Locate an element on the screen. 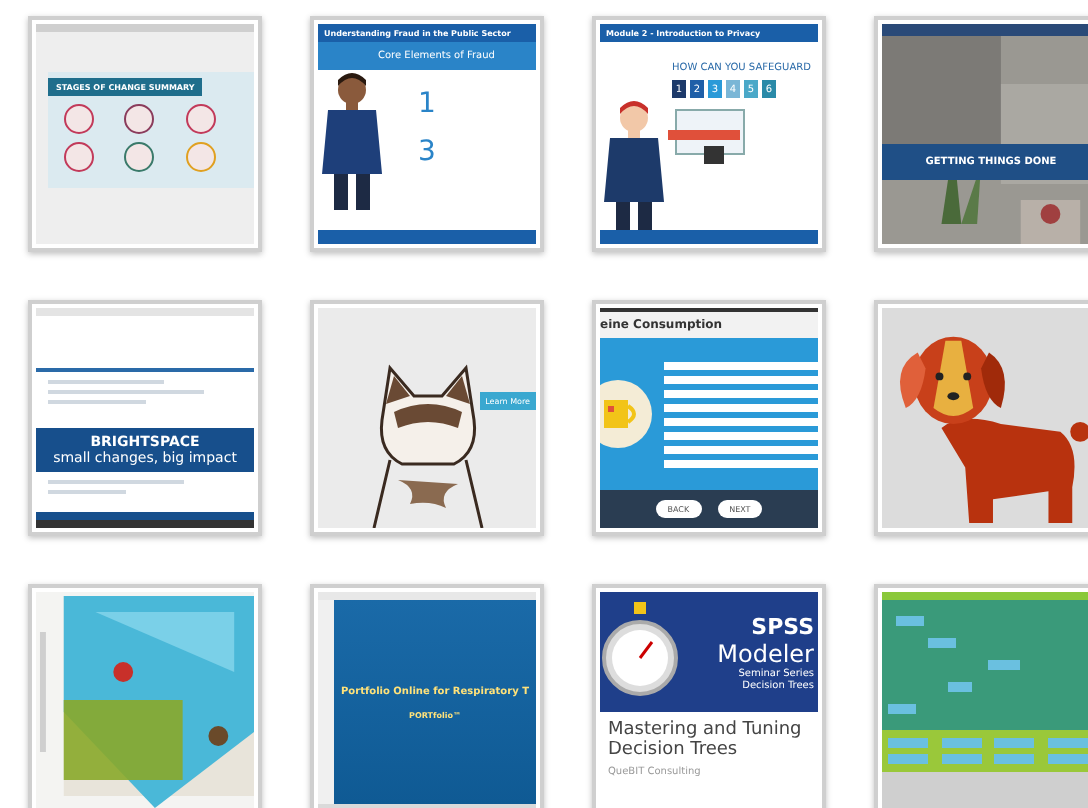 Image resolution: width=1088 pixels, height=808 pixels. number-text: 3 is located at coordinates (427, 152).